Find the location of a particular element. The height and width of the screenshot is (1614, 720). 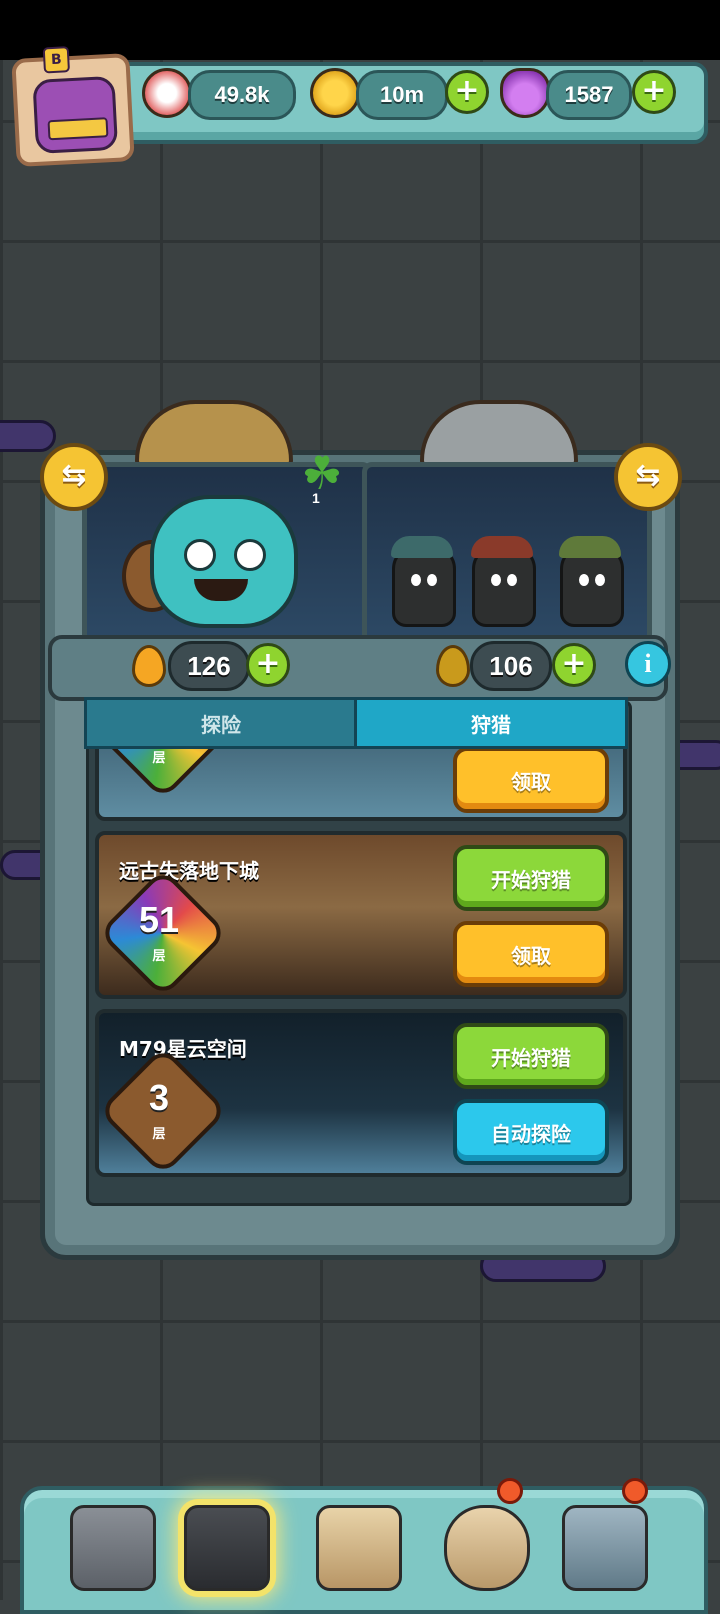

book-icon is located at coordinates (359, 1548).